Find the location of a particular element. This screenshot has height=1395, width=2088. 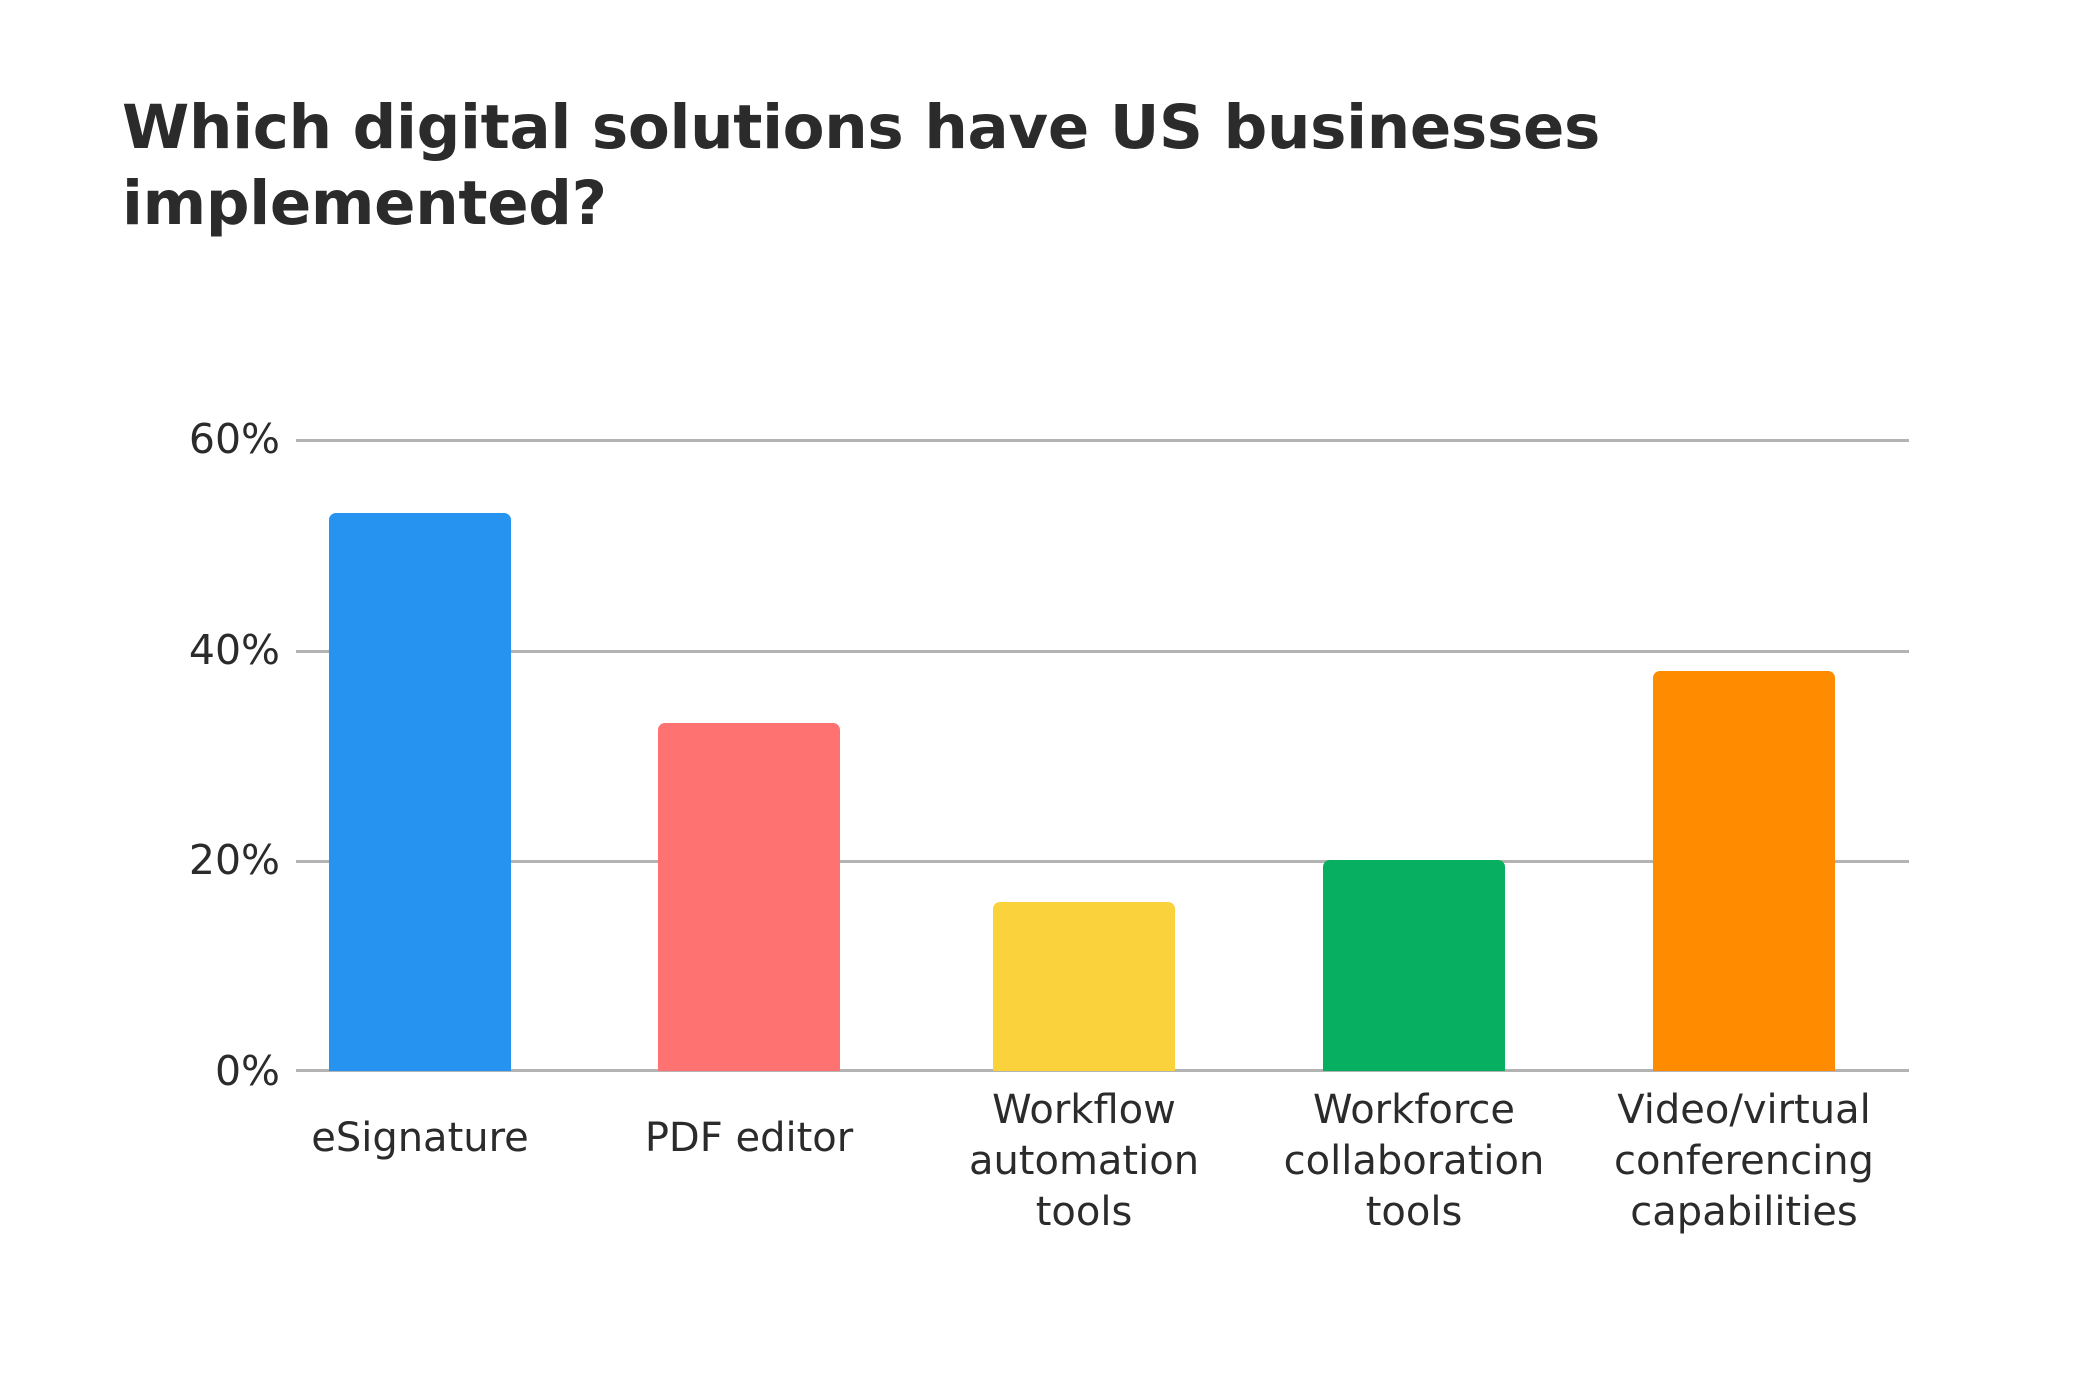

y-tick-label-60: 60% is located at coordinates (234, 439).